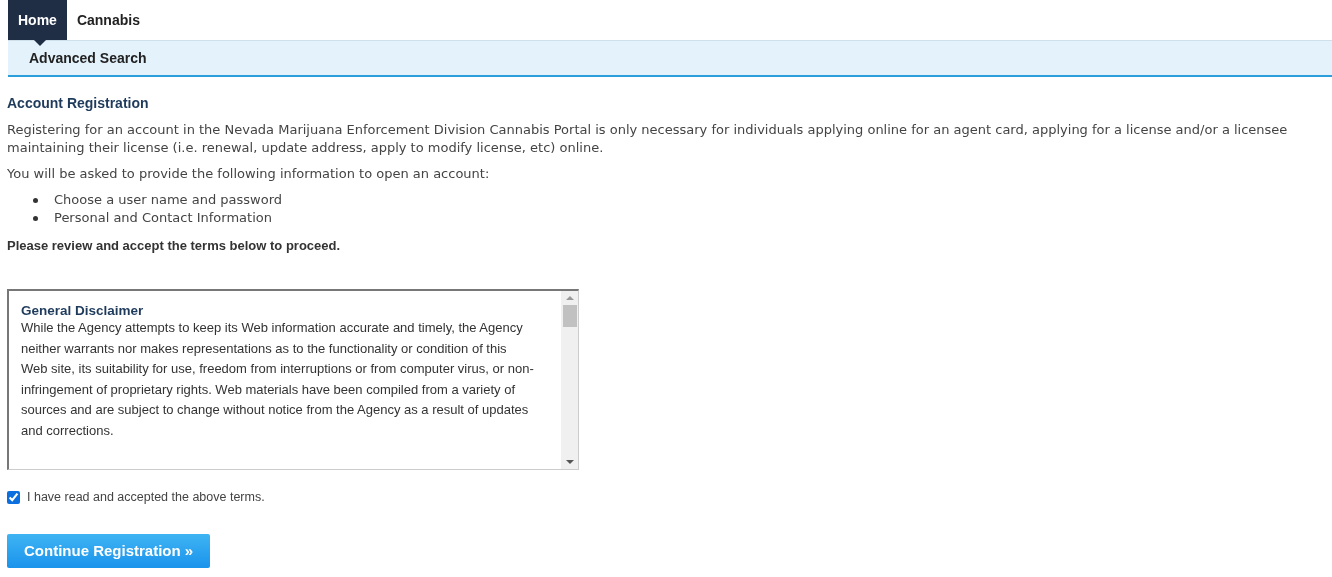 The width and height of the screenshot is (1332, 577). Describe the element at coordinates (88, 58) in the screenshot. I see `subnav-link: Advanced Search` at that location.